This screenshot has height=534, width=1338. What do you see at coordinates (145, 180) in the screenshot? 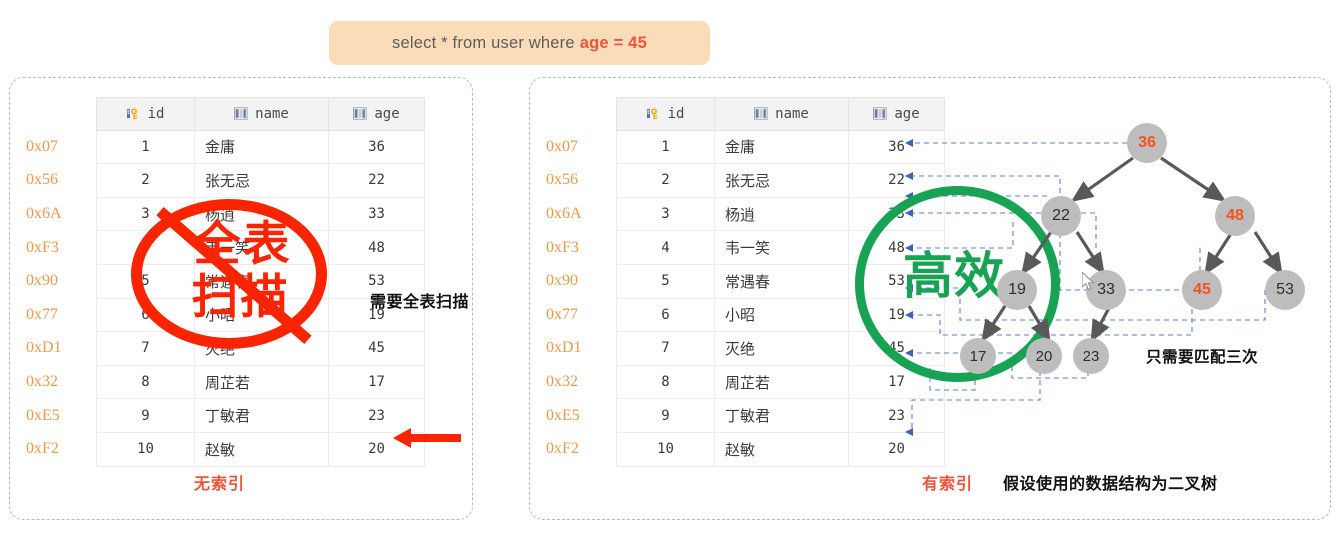
I see `cell-id: 2` at bounding box center [145, 180].